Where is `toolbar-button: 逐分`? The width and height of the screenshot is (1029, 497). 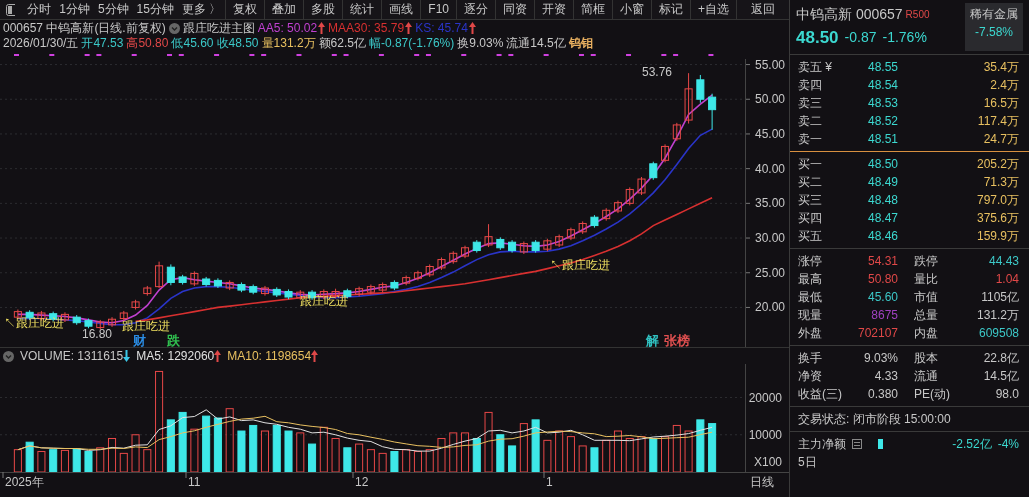
toolbar-button: 逐分 is located at coordinates (475, 9).